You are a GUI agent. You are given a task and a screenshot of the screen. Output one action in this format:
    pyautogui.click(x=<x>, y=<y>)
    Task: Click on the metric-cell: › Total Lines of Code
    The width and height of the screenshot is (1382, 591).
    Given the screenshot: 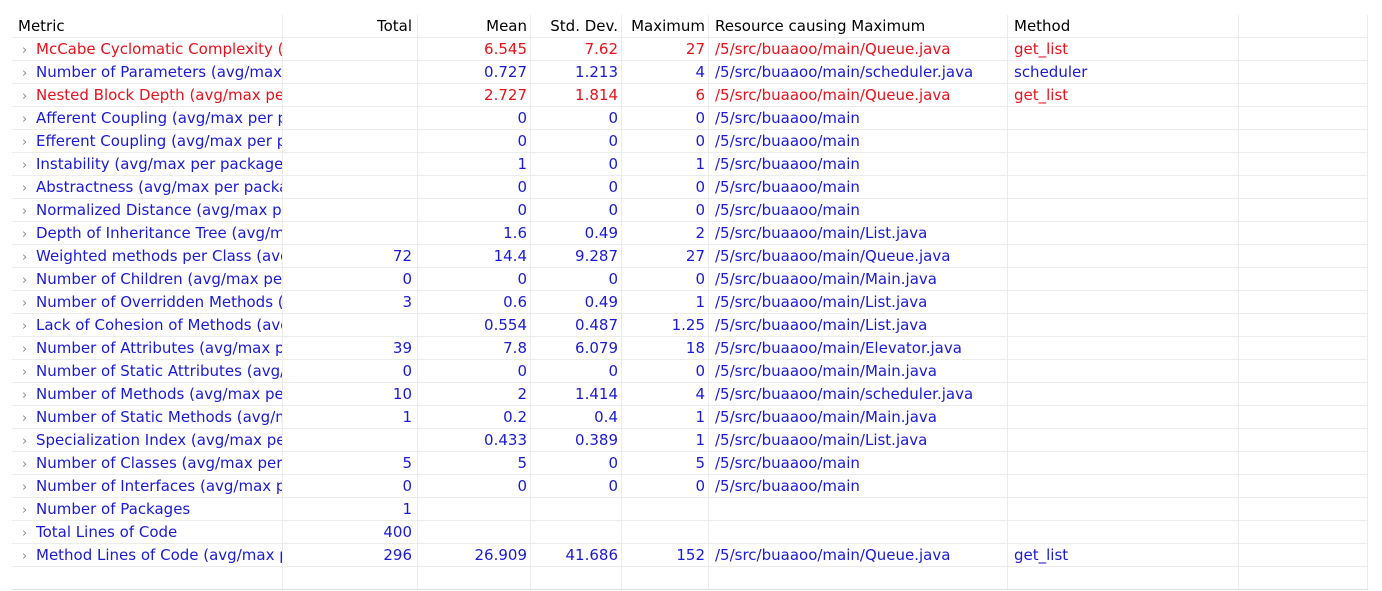 What is the action you would take?
    pyautogui.click(x=147, y=532)
    